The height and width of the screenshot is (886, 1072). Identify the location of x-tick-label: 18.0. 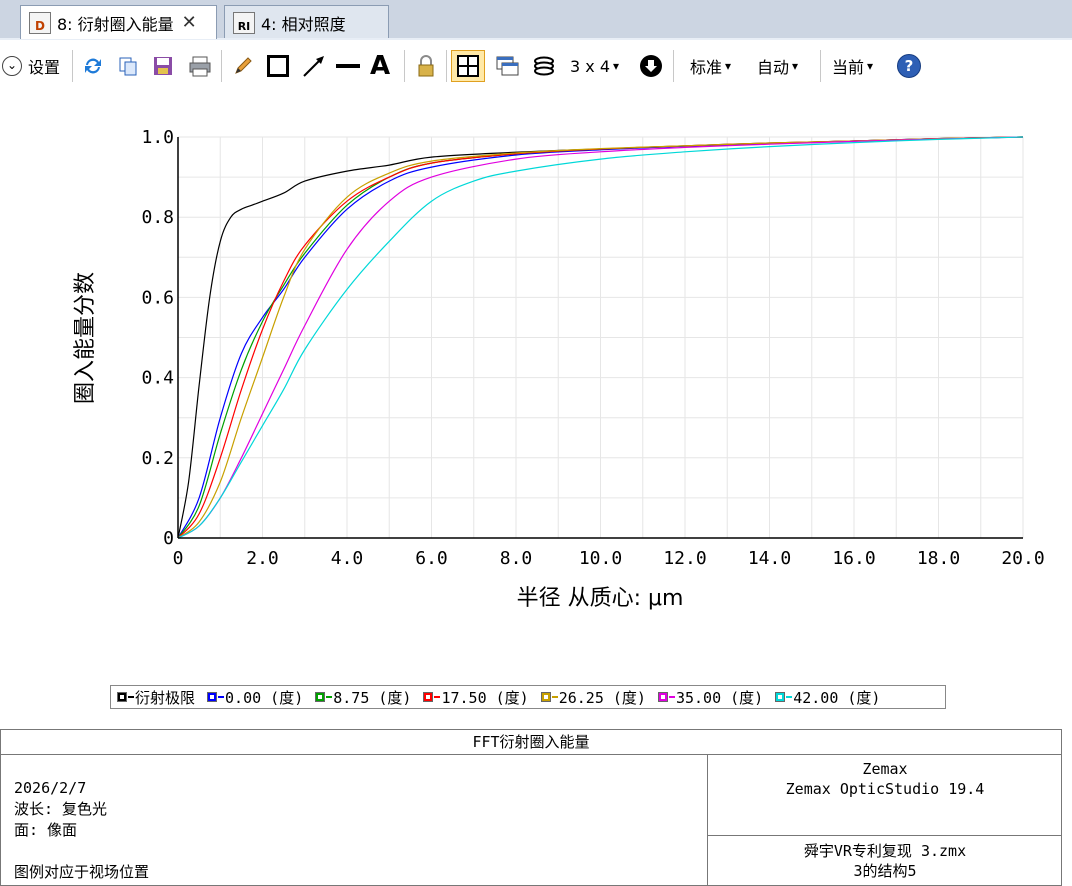
(938, 558).